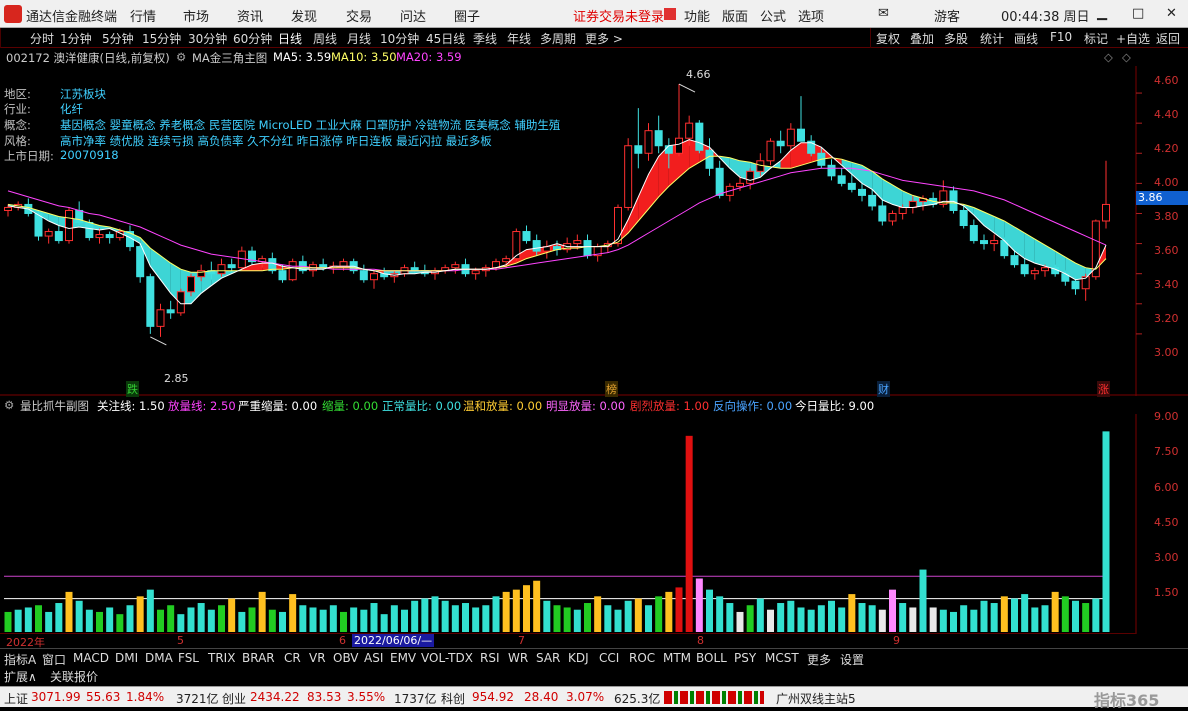 This screenshot has height=711, width=1188. What do you see at coordinates (76, 38) in the screenshot?
I see `period-1min: 1分钟` at bounding box center [76, 38].